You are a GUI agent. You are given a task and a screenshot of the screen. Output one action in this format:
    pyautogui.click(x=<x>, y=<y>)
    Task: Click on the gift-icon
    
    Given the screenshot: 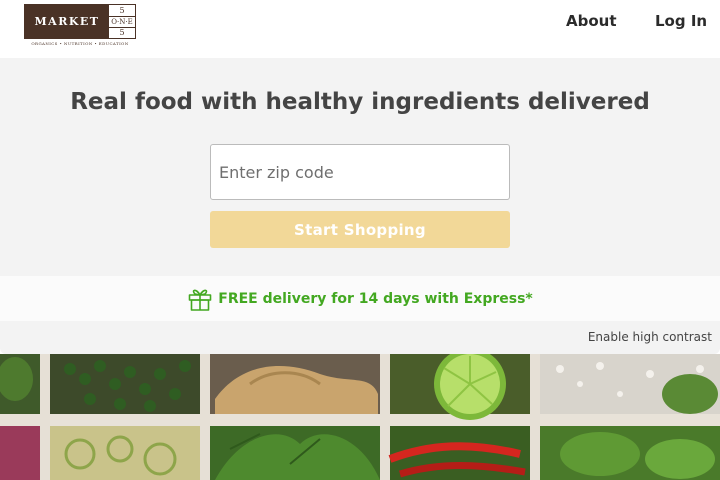 What is the action you would take?
    pyautogui.click(x=200, y=300)
    